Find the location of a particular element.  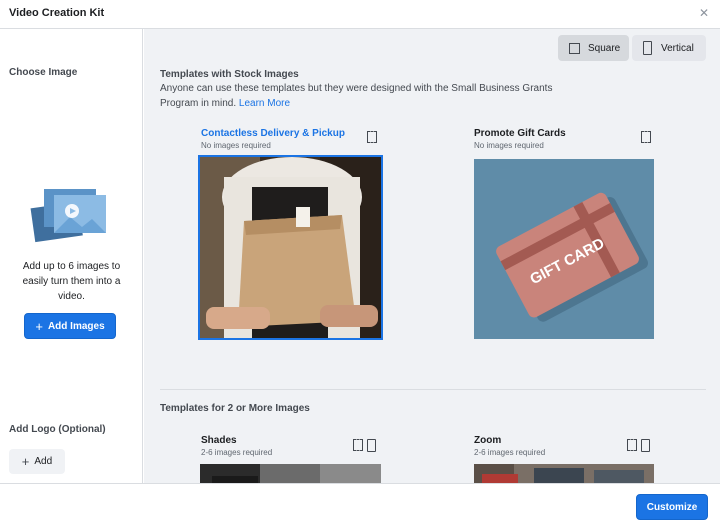

add-logo-button: + Add is located at coordinates (37, 461).